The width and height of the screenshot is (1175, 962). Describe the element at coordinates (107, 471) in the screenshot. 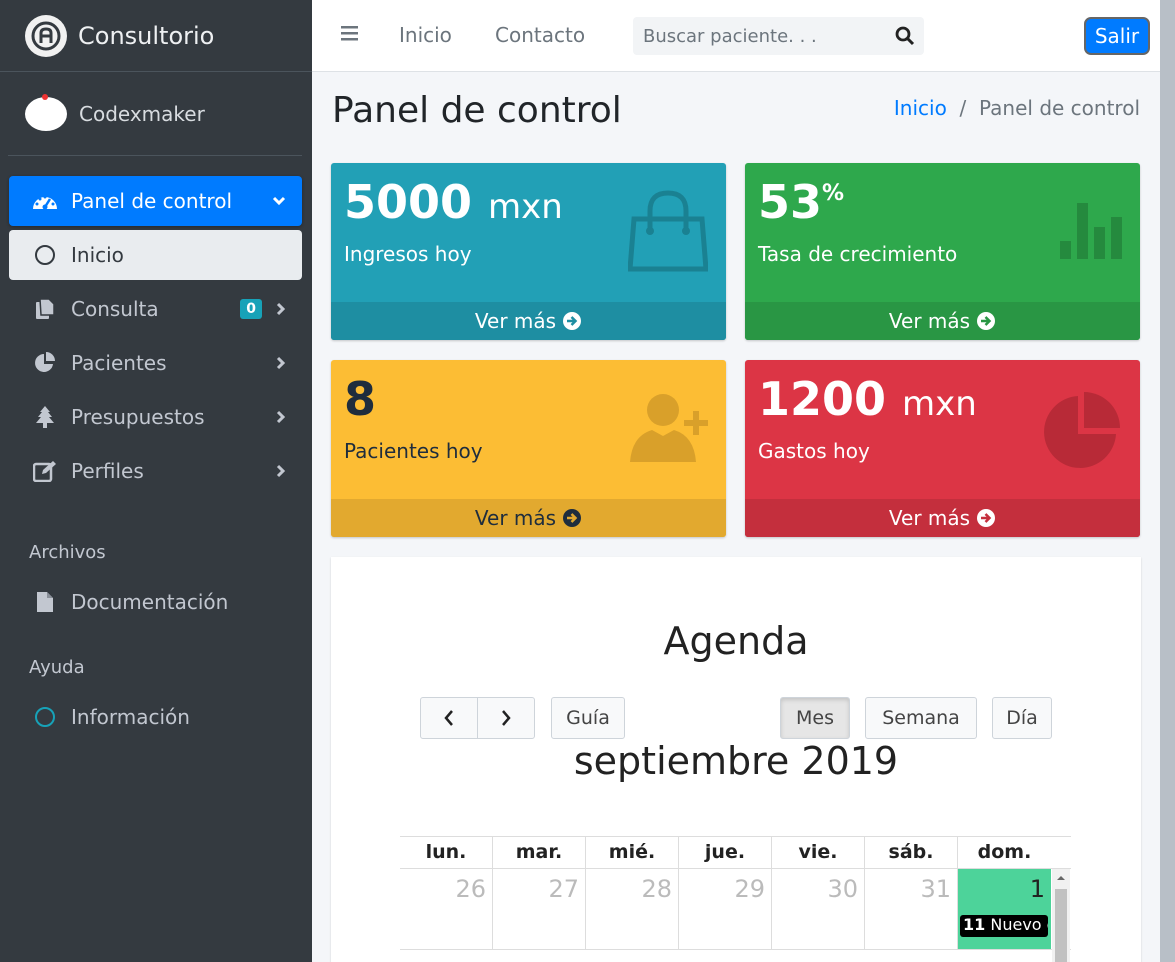

I see `sidebar-item-label: Perfiles` at that location.